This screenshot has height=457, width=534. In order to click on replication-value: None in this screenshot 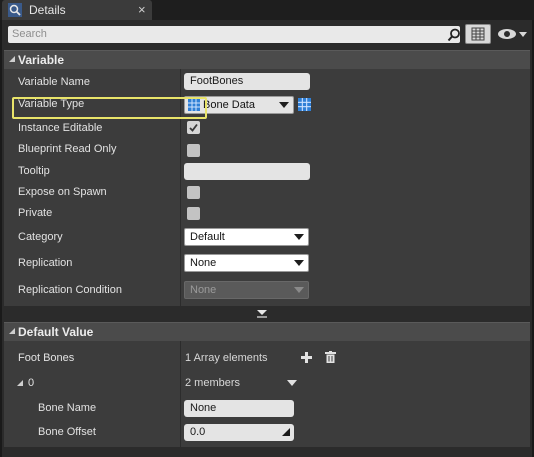, I will do `click(203, 263)`.